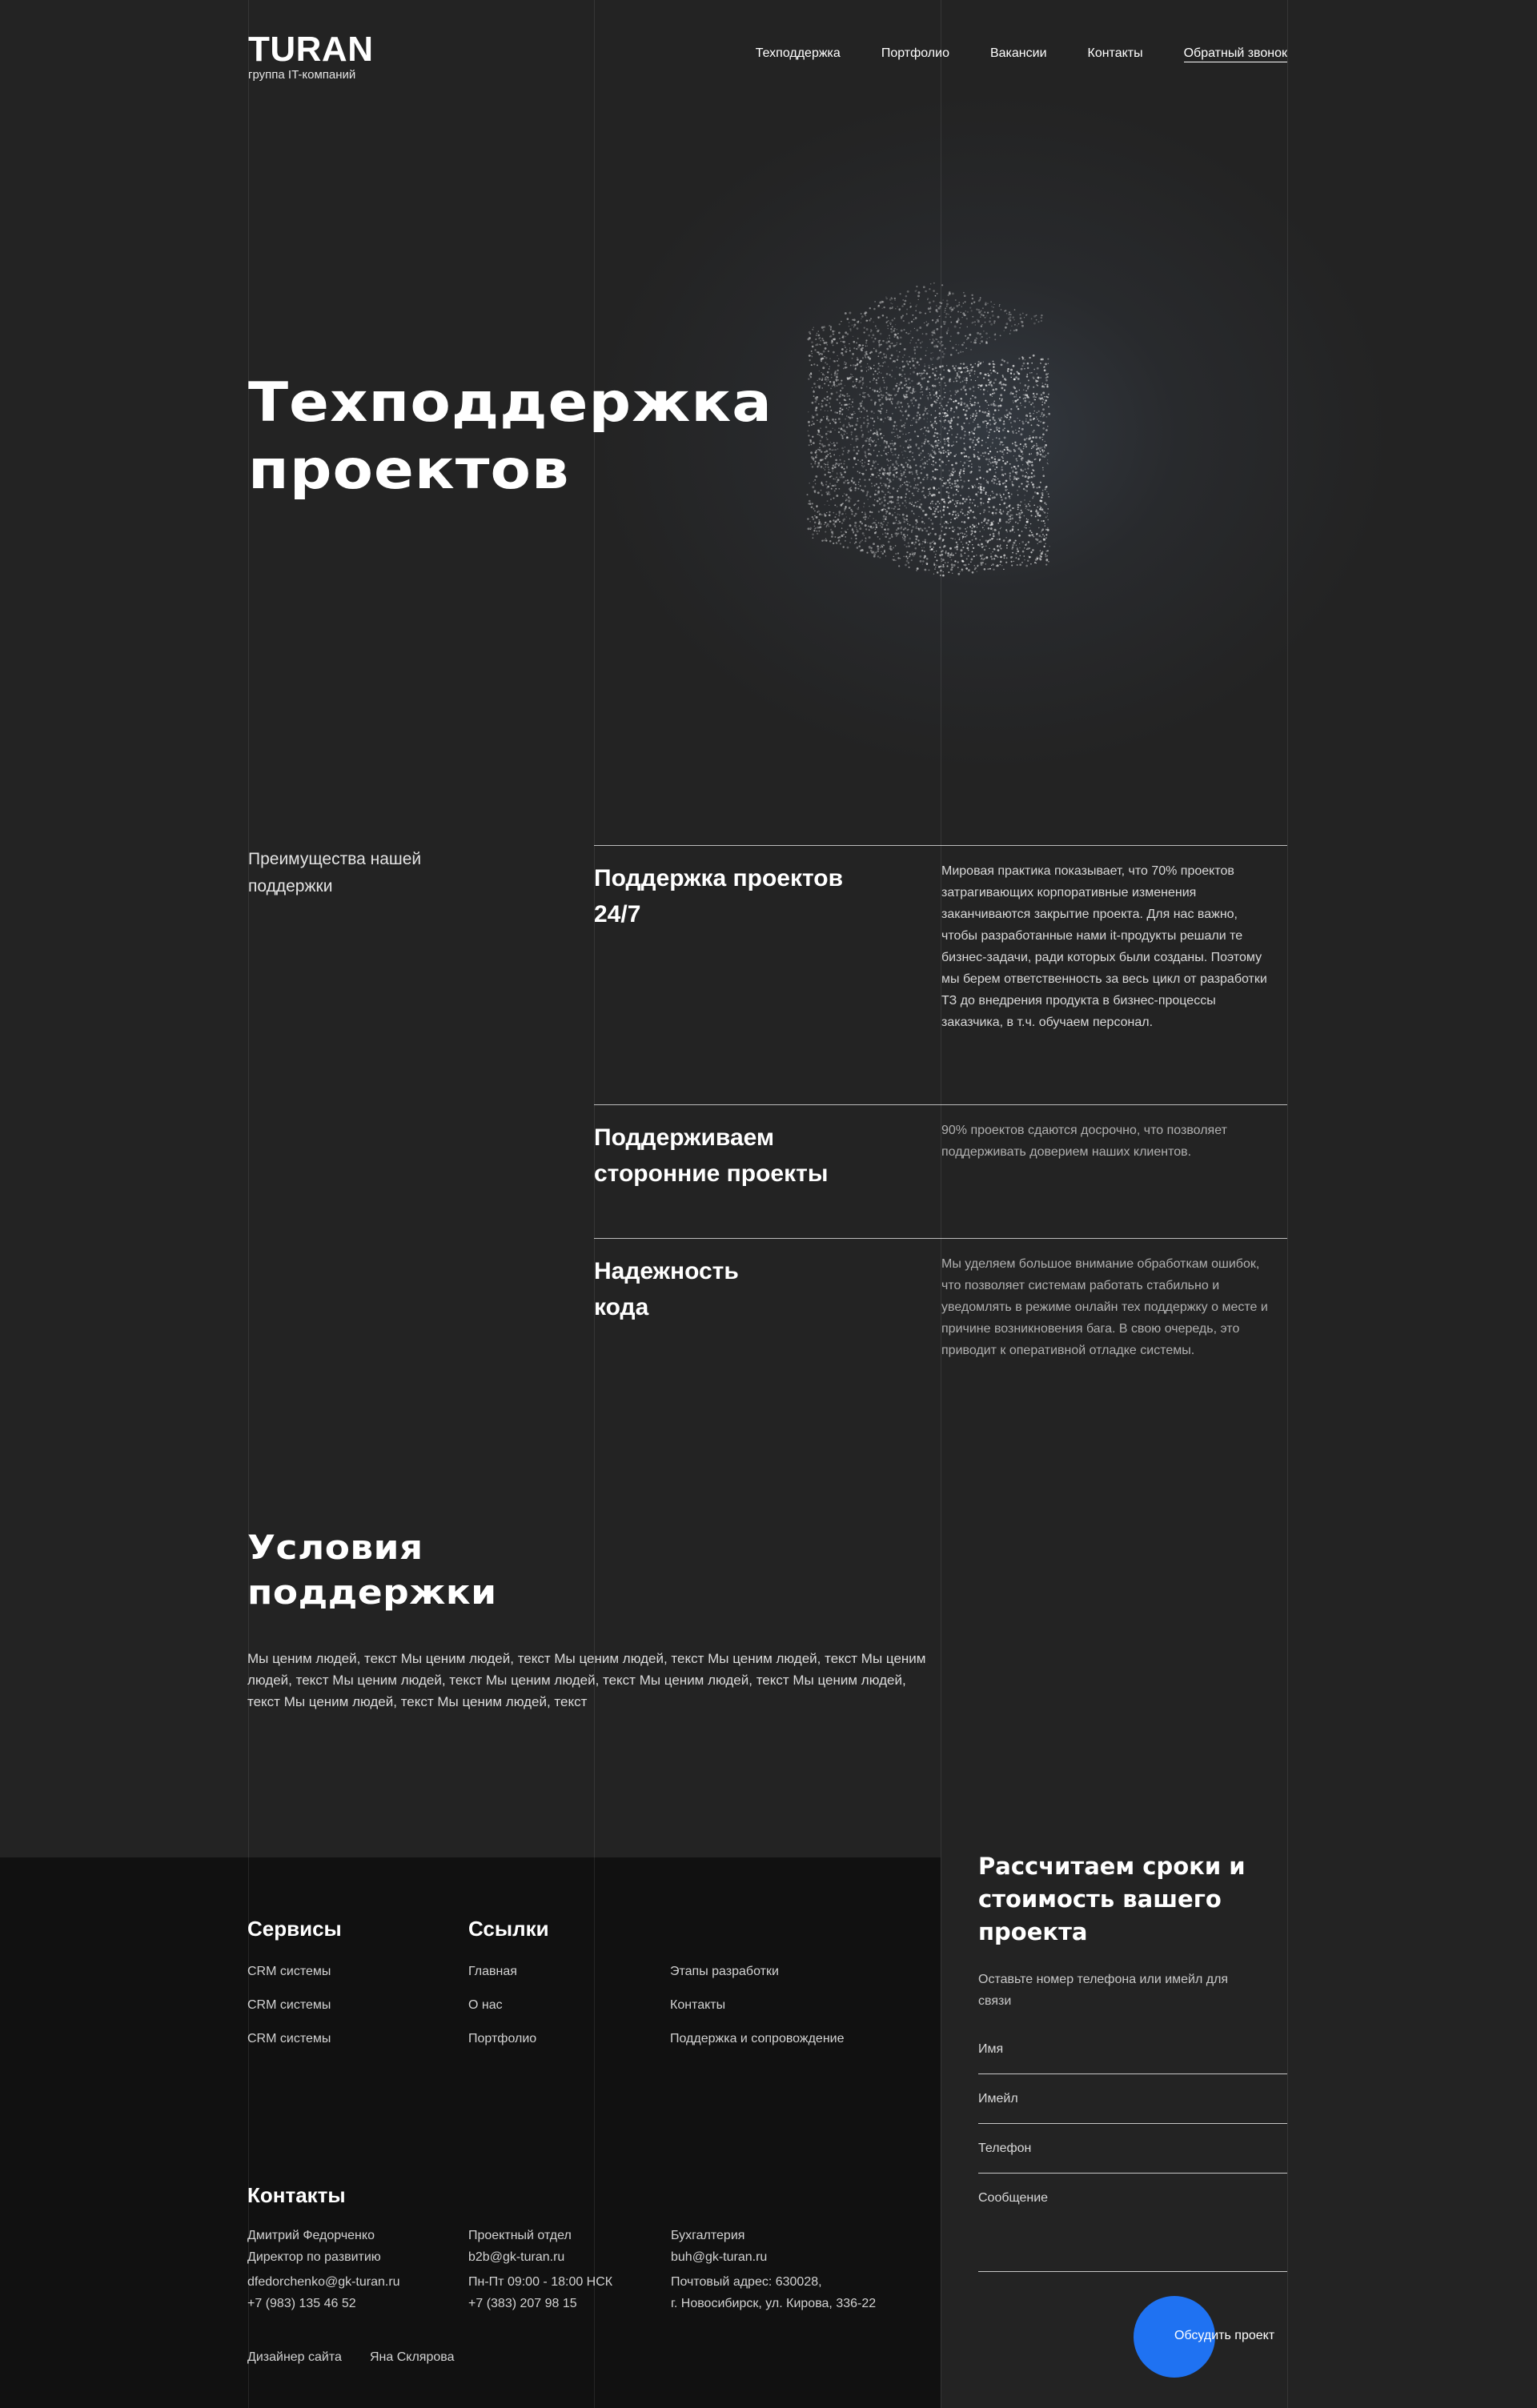  What do you see at coordinates (757, 2039) in the screenshot?
I see `footer-link-support: Поддержка и сопровождение` at bounding box center [757, 2039].